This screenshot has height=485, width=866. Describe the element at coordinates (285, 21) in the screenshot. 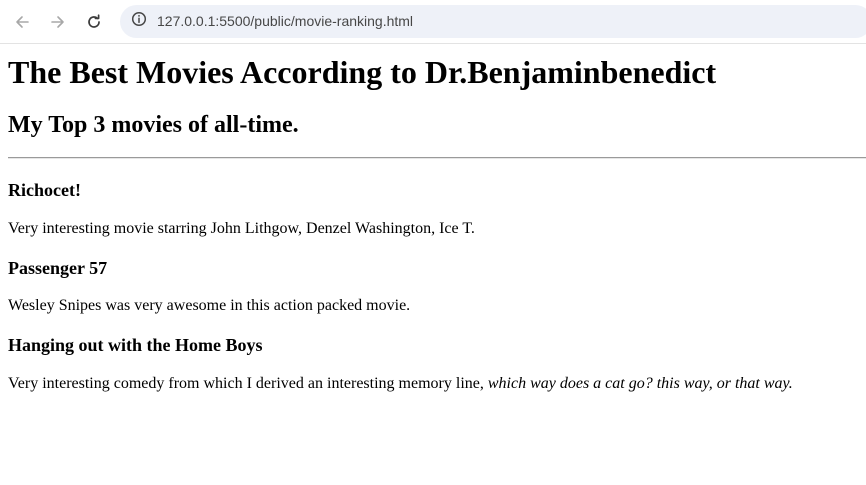

I see `url-text: 127.0.0.1:5500/public/movie-ranking.html` at that location.